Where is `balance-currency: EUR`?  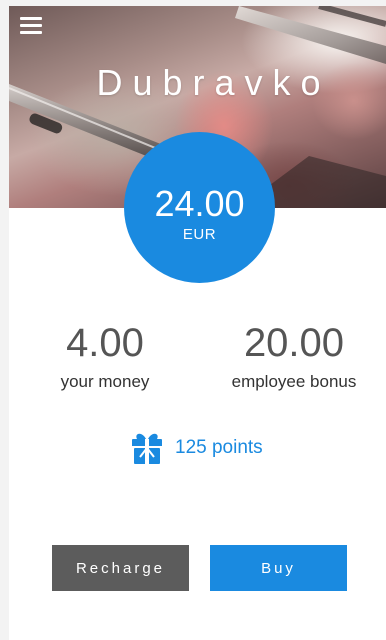
balance-currency: EUR is located at coordinates (199, 234).